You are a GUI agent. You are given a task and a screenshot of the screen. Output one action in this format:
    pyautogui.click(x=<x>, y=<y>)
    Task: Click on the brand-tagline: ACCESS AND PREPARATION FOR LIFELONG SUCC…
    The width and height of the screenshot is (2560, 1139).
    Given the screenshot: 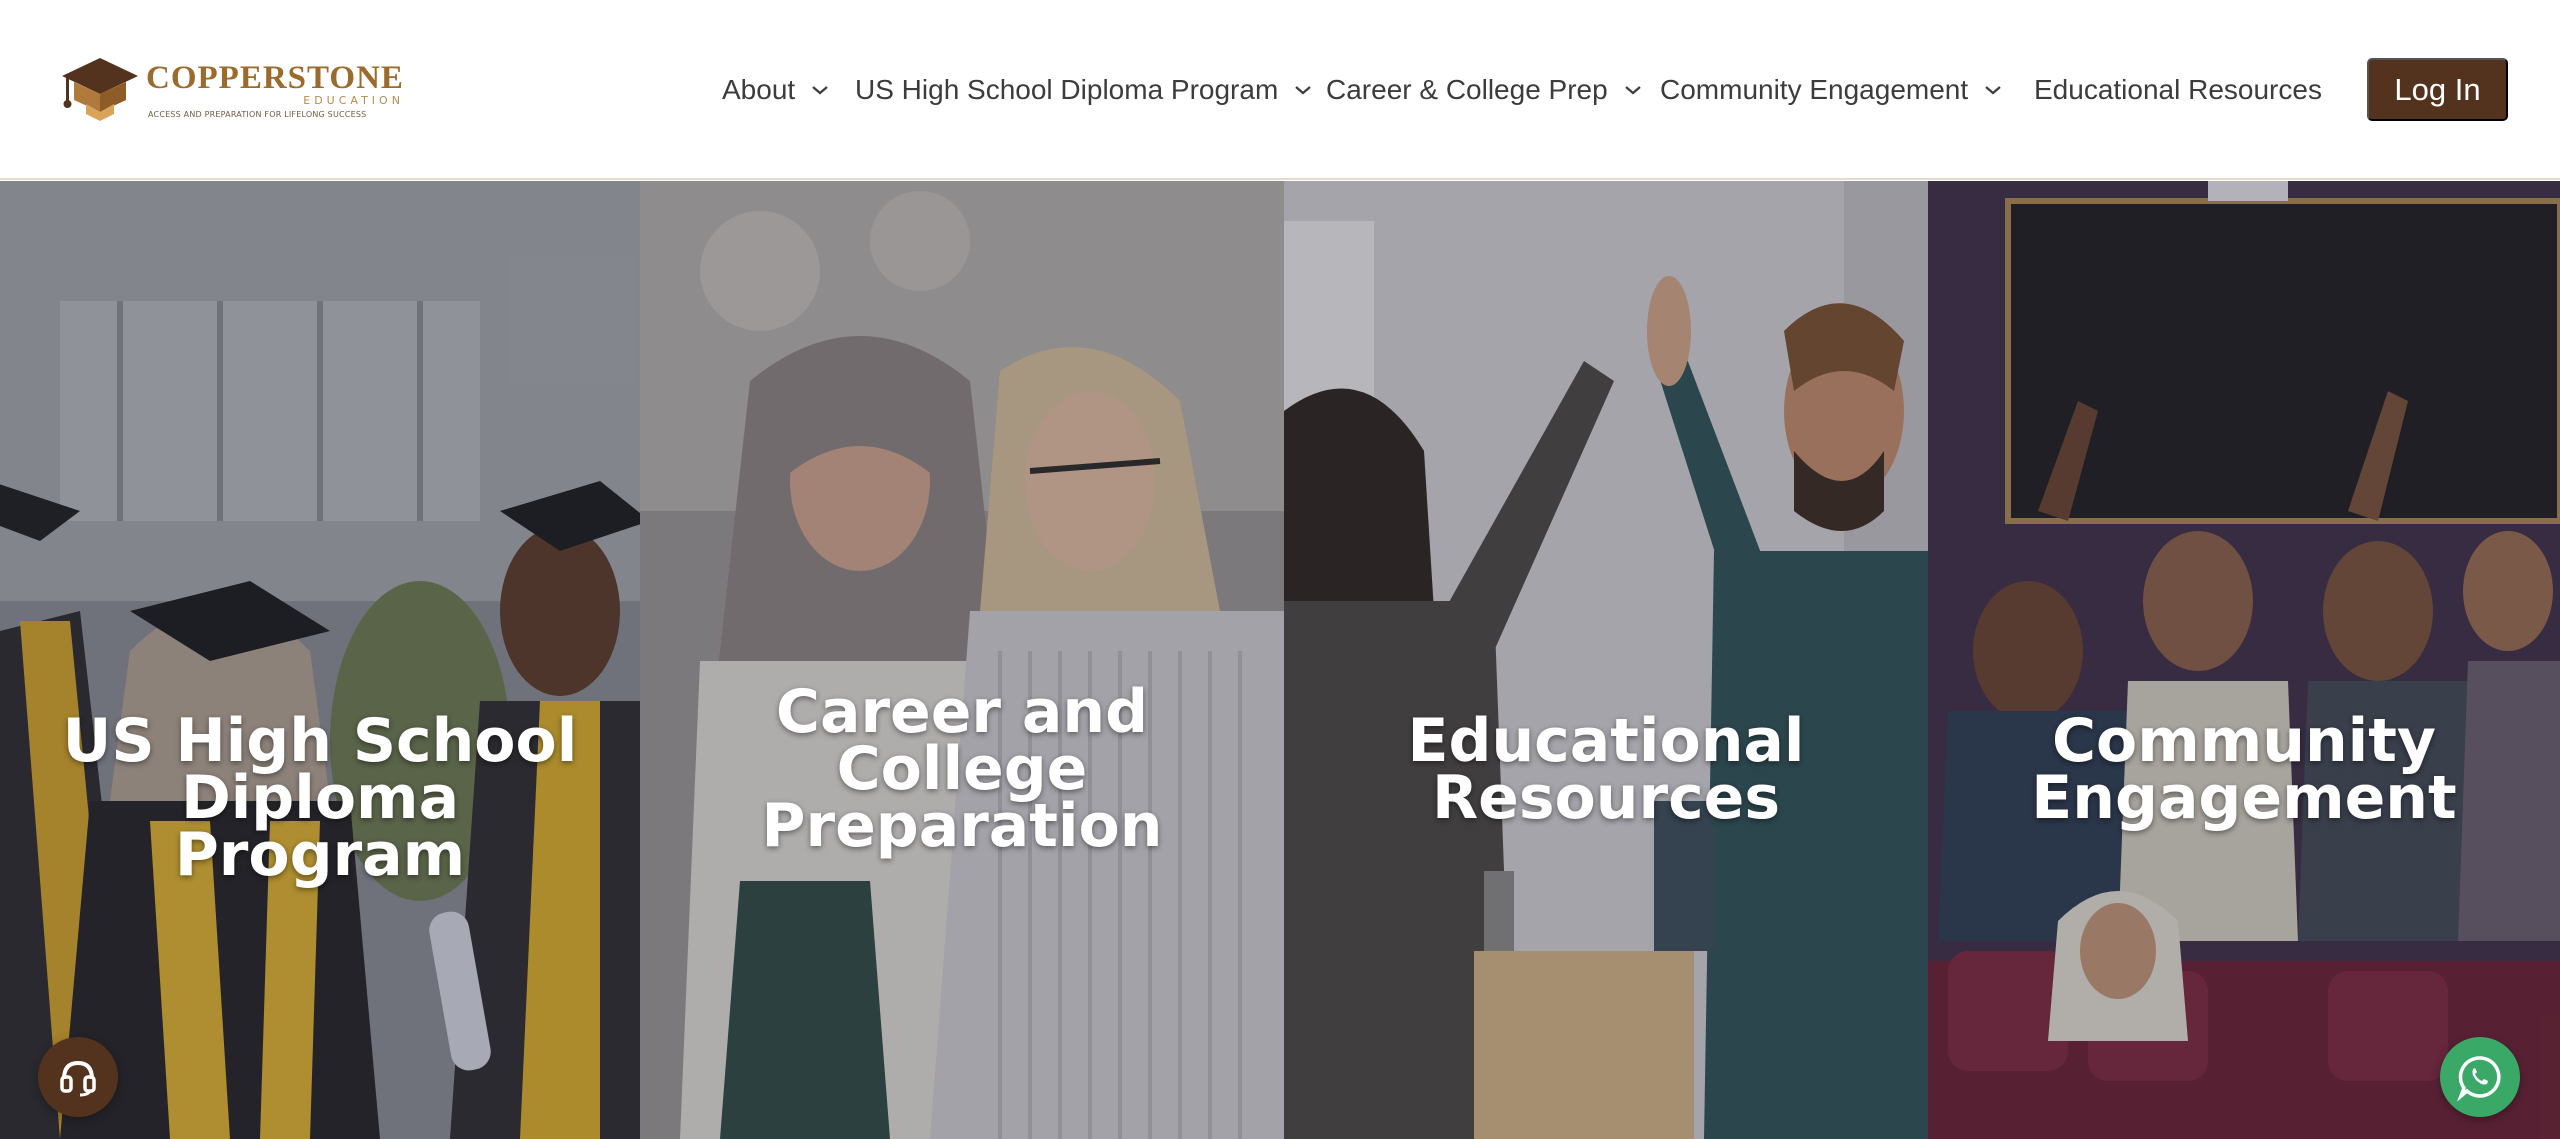 What is the action you would take?
    pyautogui.click(x=257, y=114)
    